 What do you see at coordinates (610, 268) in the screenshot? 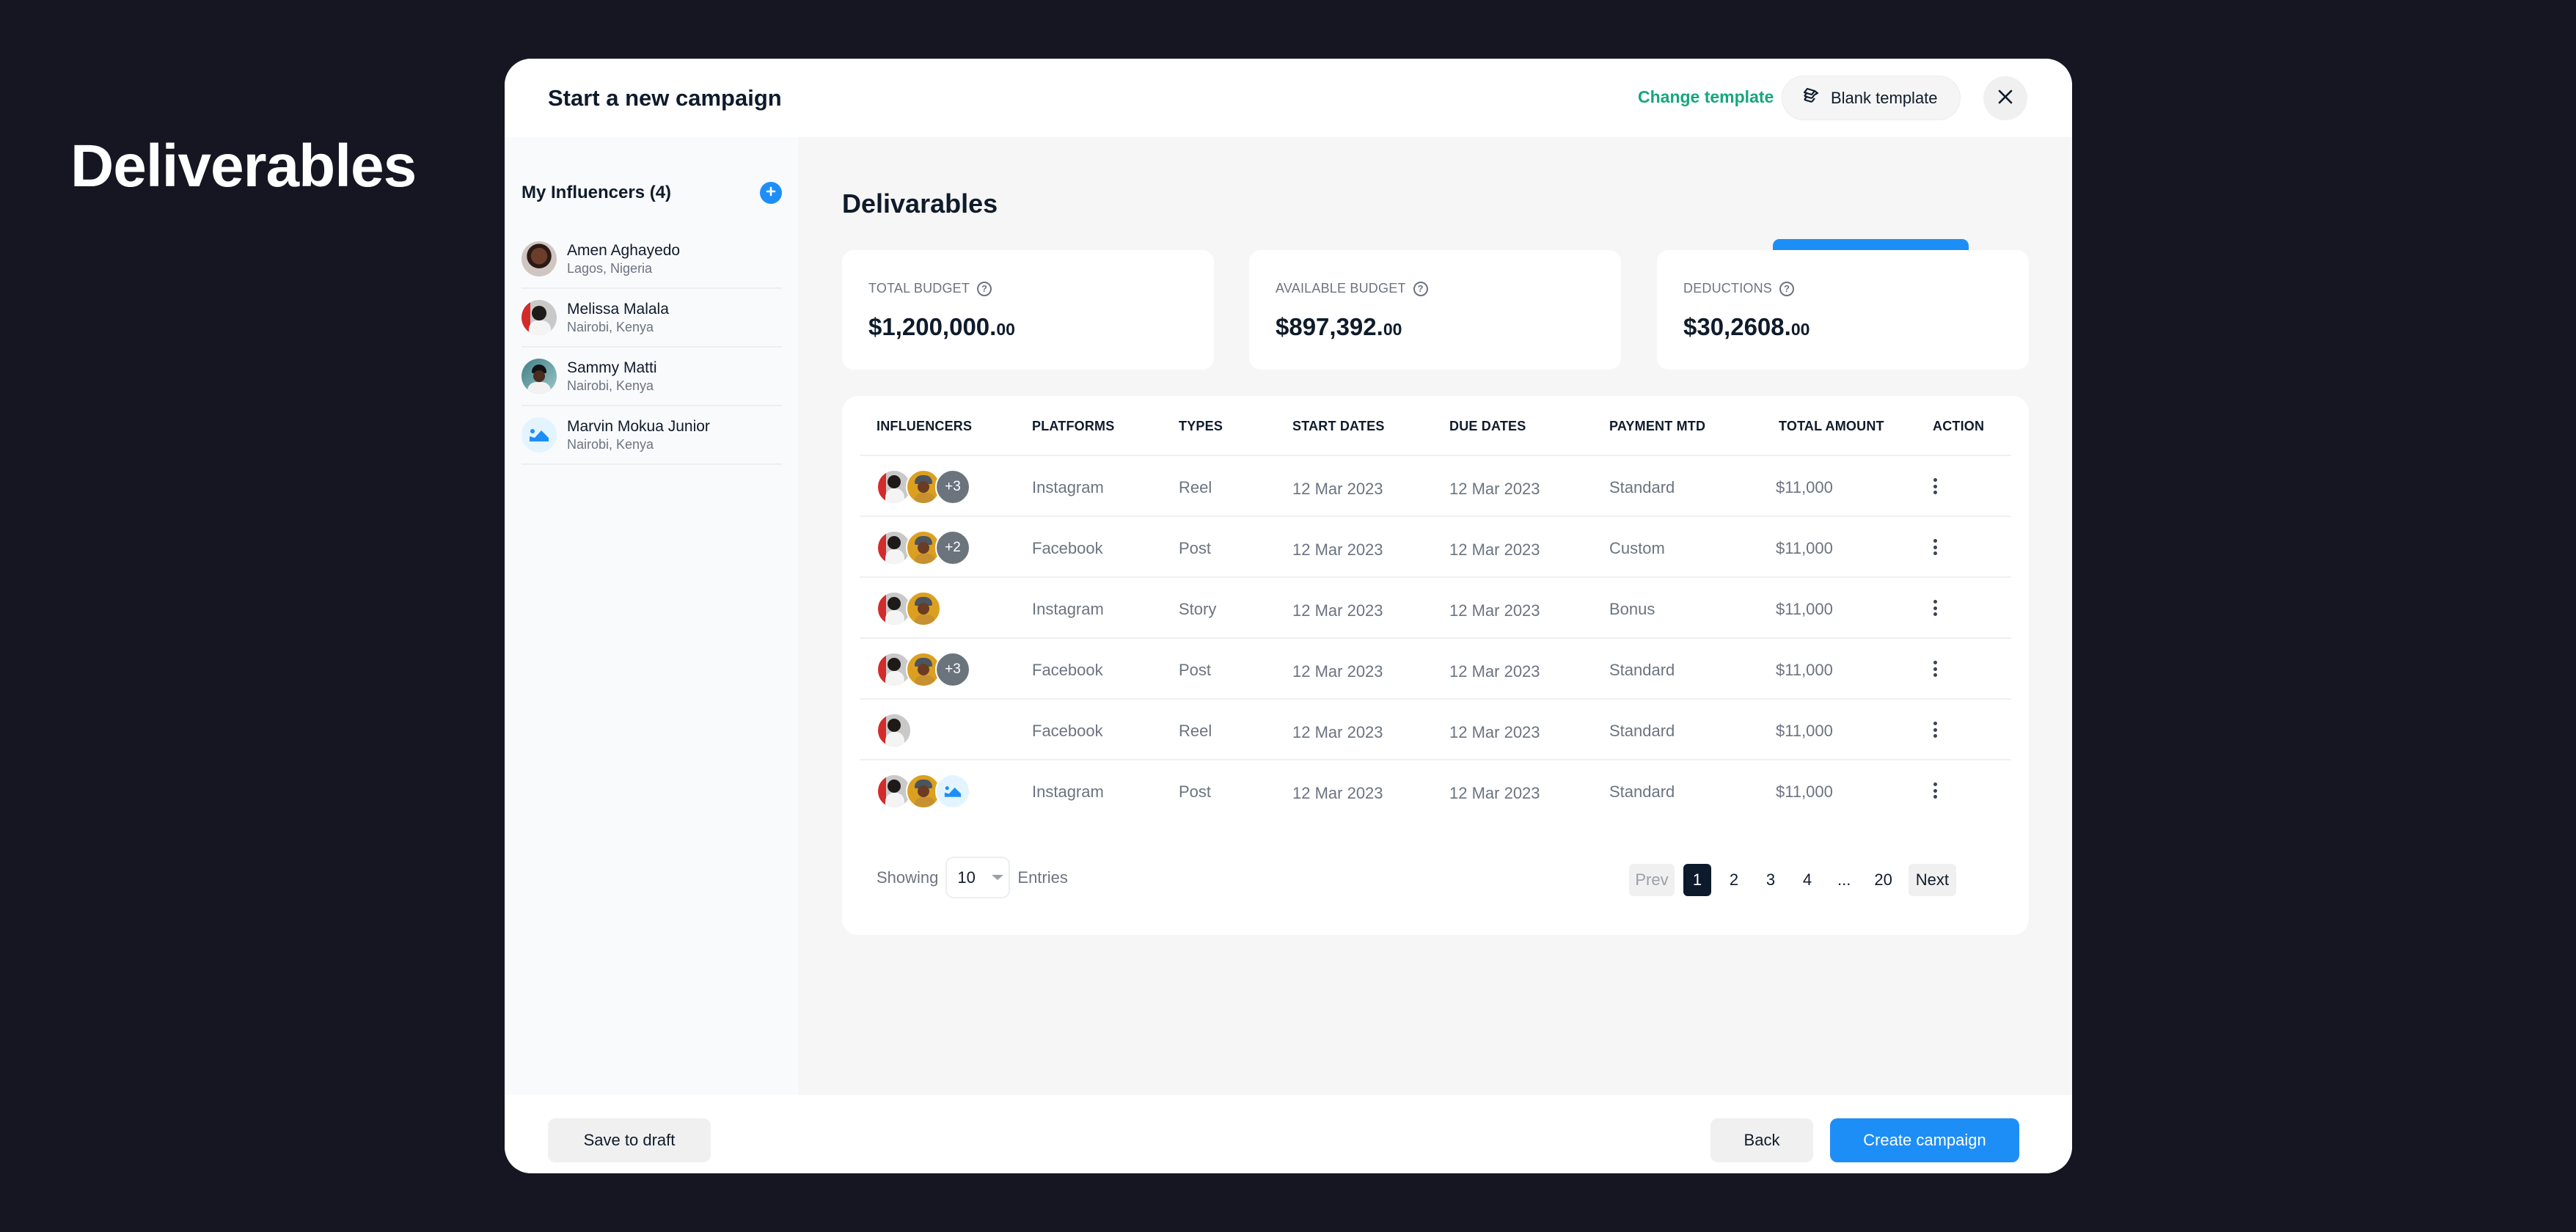
I see `influencer-location: Lagos, Nigeria` at bounding box center [610, 268].